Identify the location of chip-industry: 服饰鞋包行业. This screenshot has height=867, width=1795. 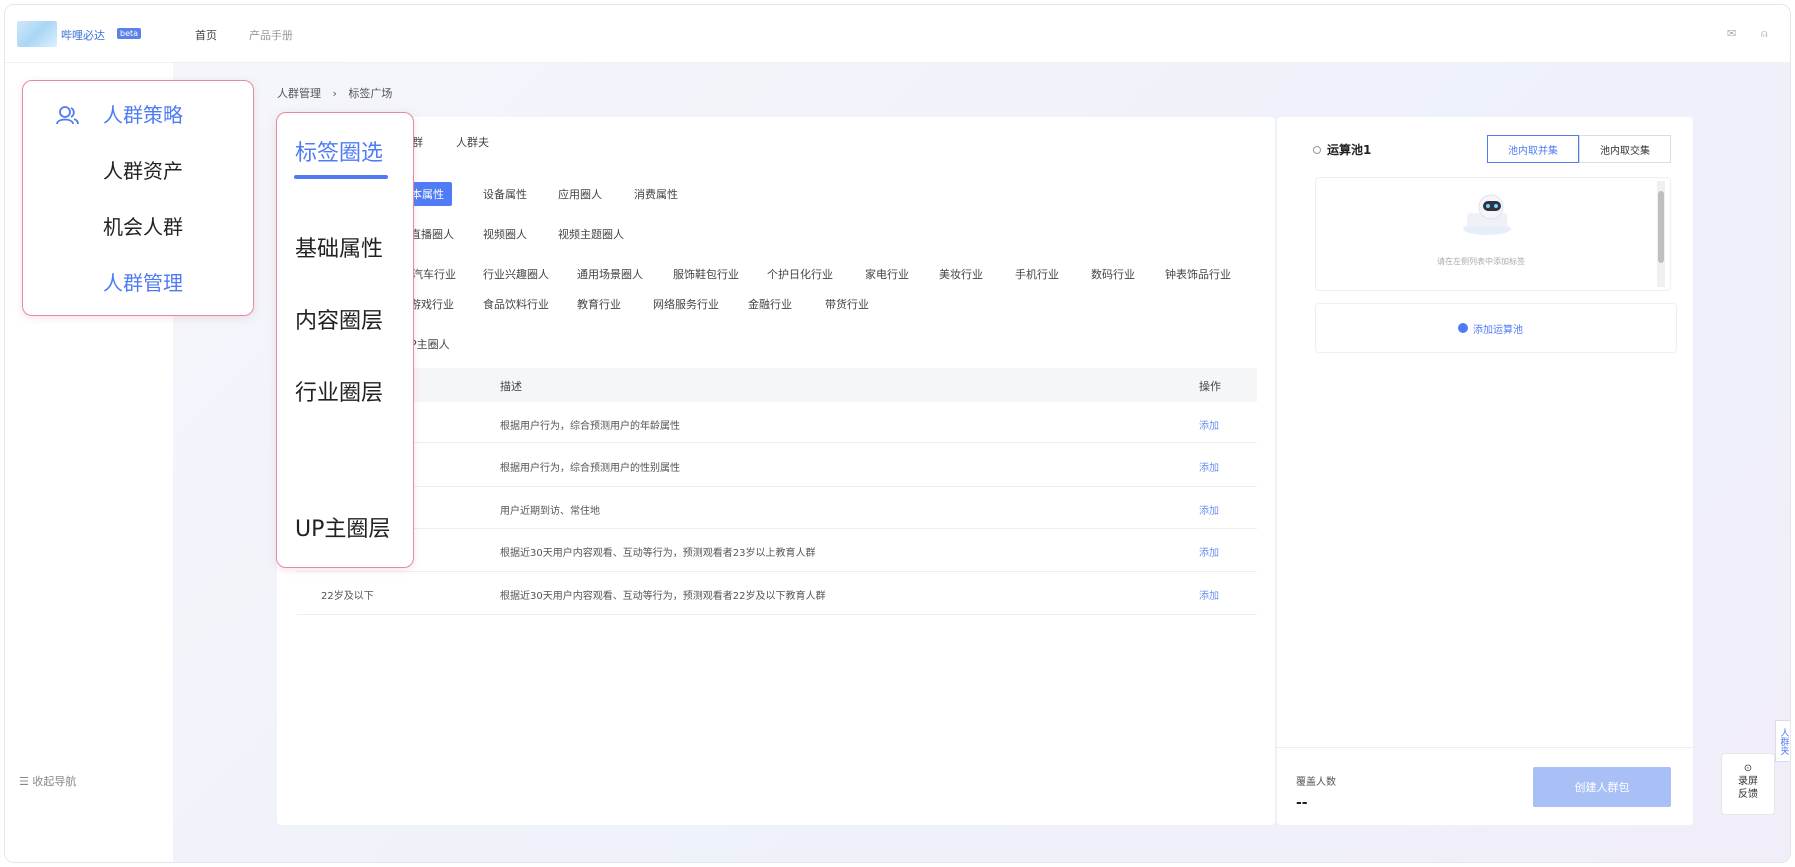
(706, 274).